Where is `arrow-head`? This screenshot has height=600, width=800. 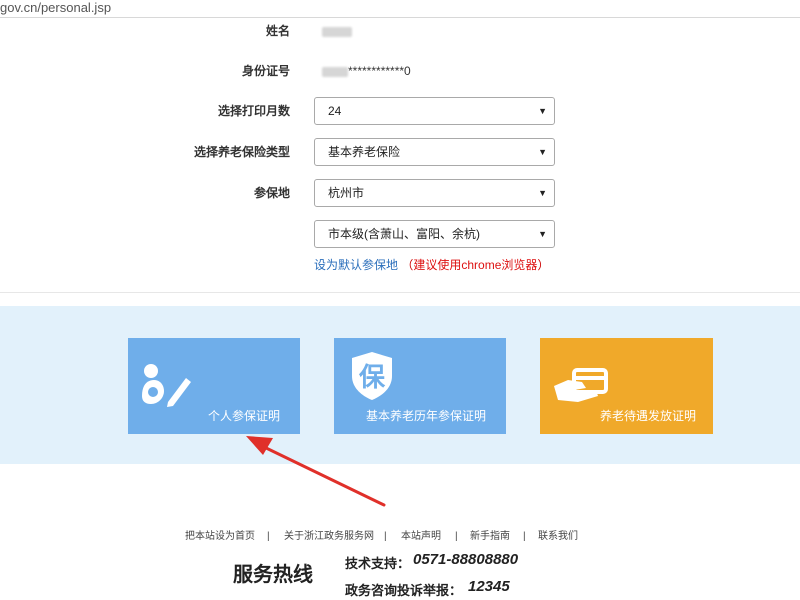 arrow-head is located at coordinates (259, 445).